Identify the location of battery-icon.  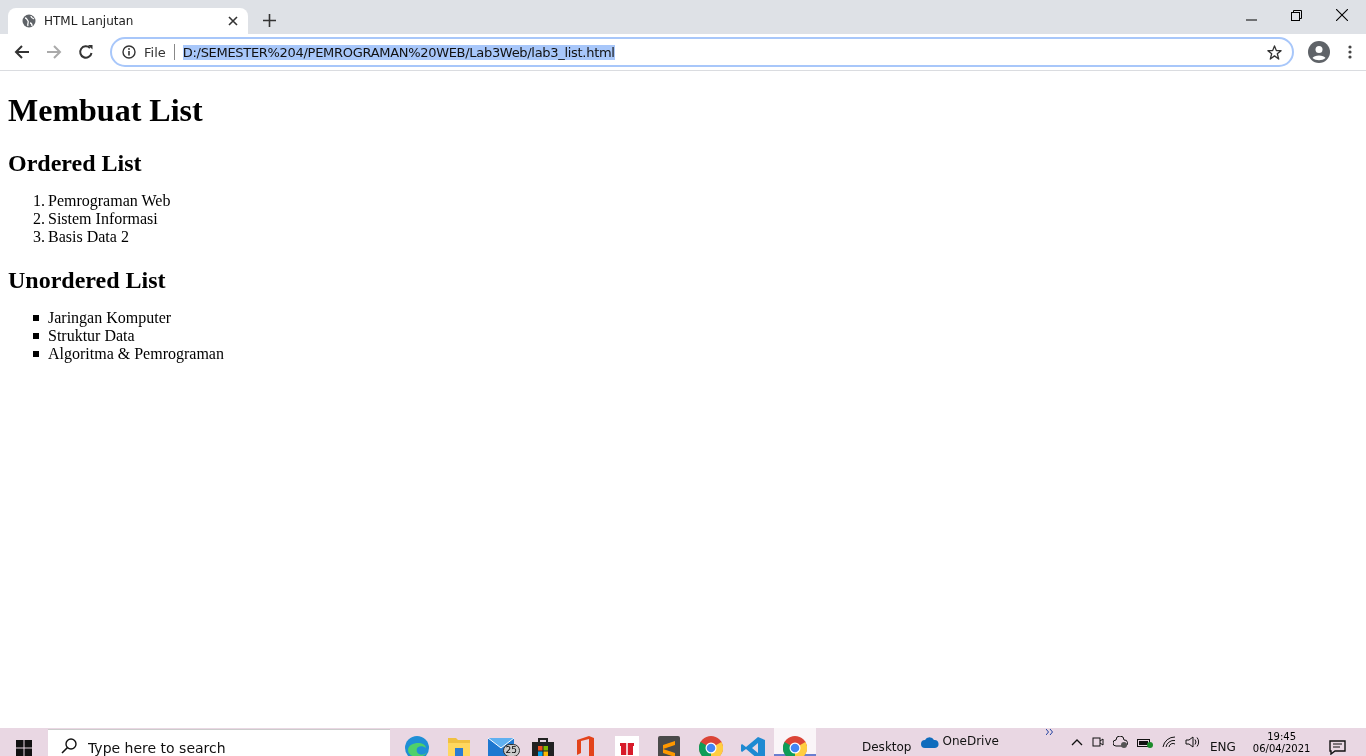
(1144, 742).